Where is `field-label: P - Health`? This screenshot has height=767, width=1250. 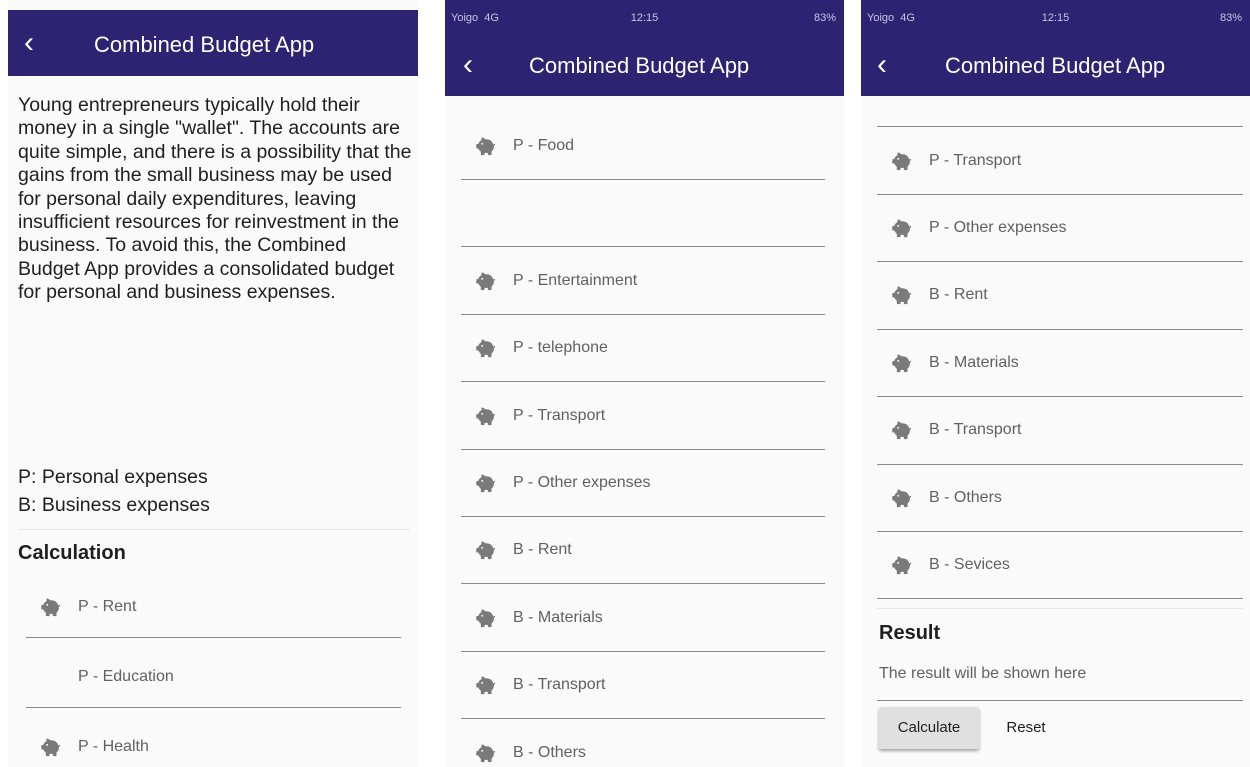 field-label: P - Health is located at coordinates (113, 746).